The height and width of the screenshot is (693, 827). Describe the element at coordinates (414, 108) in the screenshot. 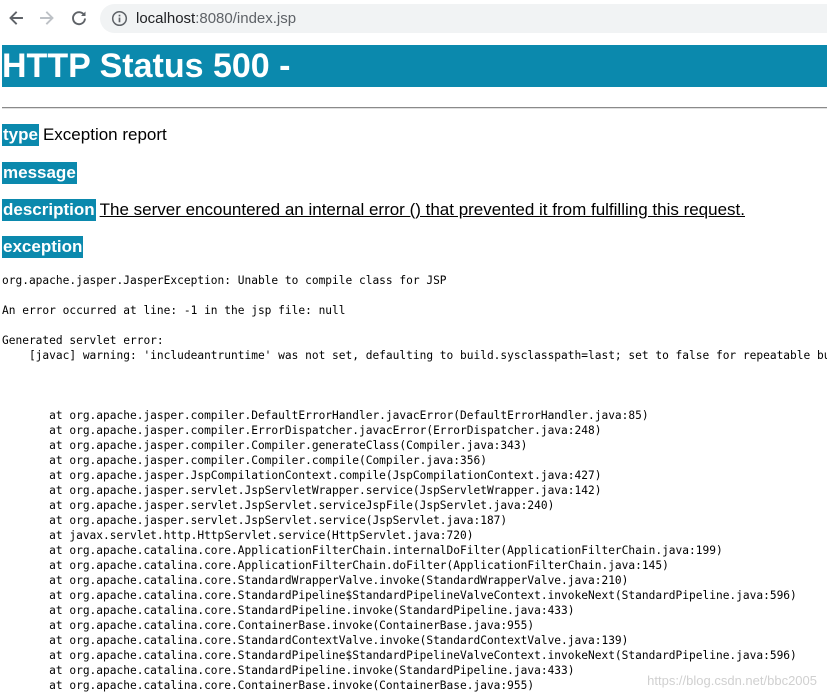

I see `divider` at that location.